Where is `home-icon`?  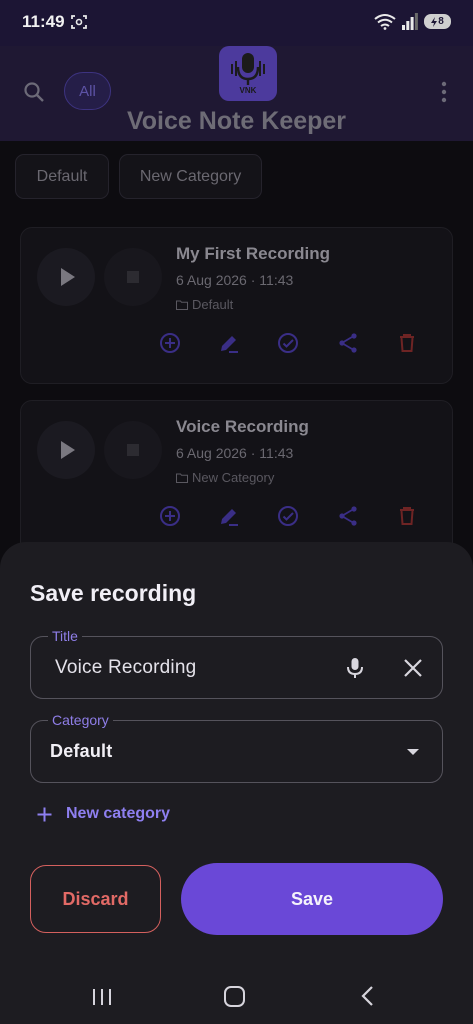 home-icon is located at coordinates (234, 996).